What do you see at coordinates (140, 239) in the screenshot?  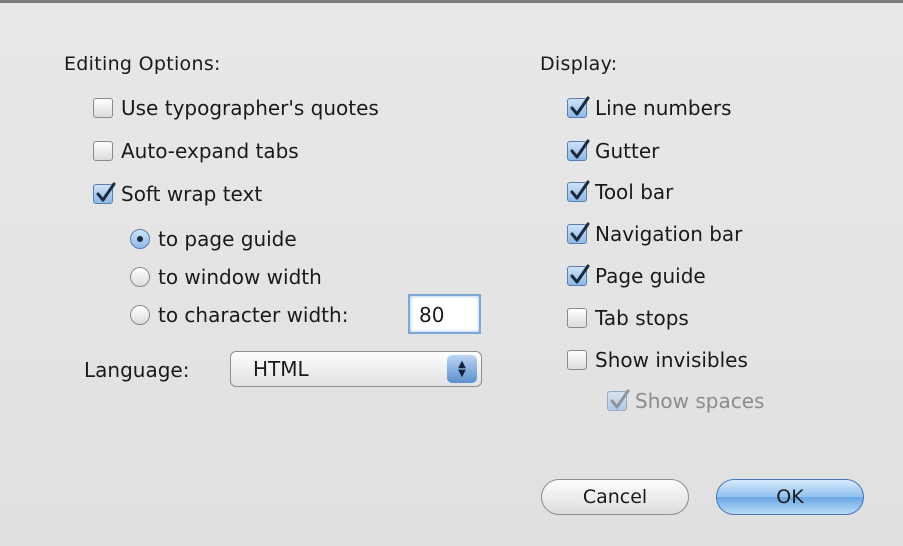 I see `page-guide-radio` at bounding box center [140, 239].